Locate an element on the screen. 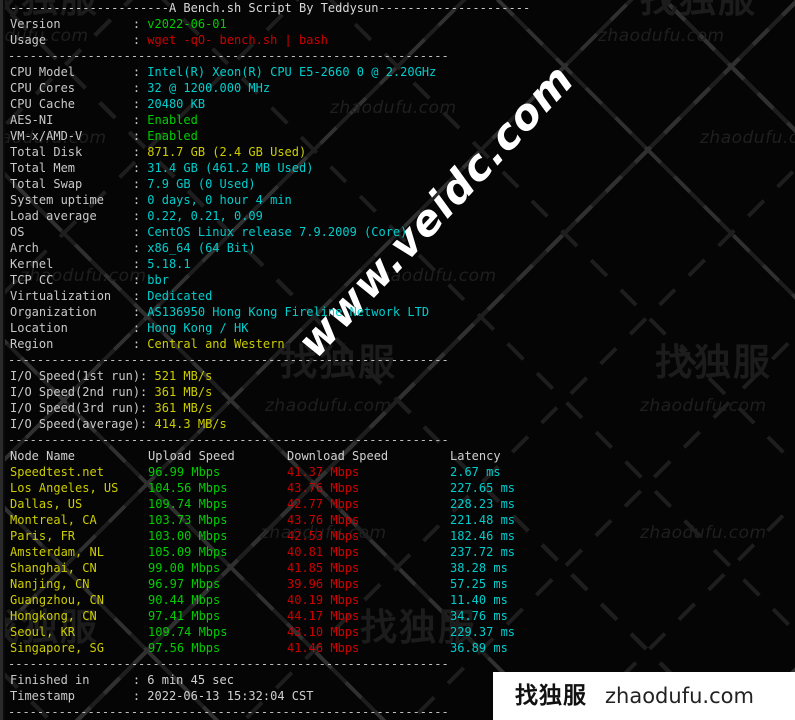  speedtest-node-name: Seoul, KR is located at coordinates (43, 632).